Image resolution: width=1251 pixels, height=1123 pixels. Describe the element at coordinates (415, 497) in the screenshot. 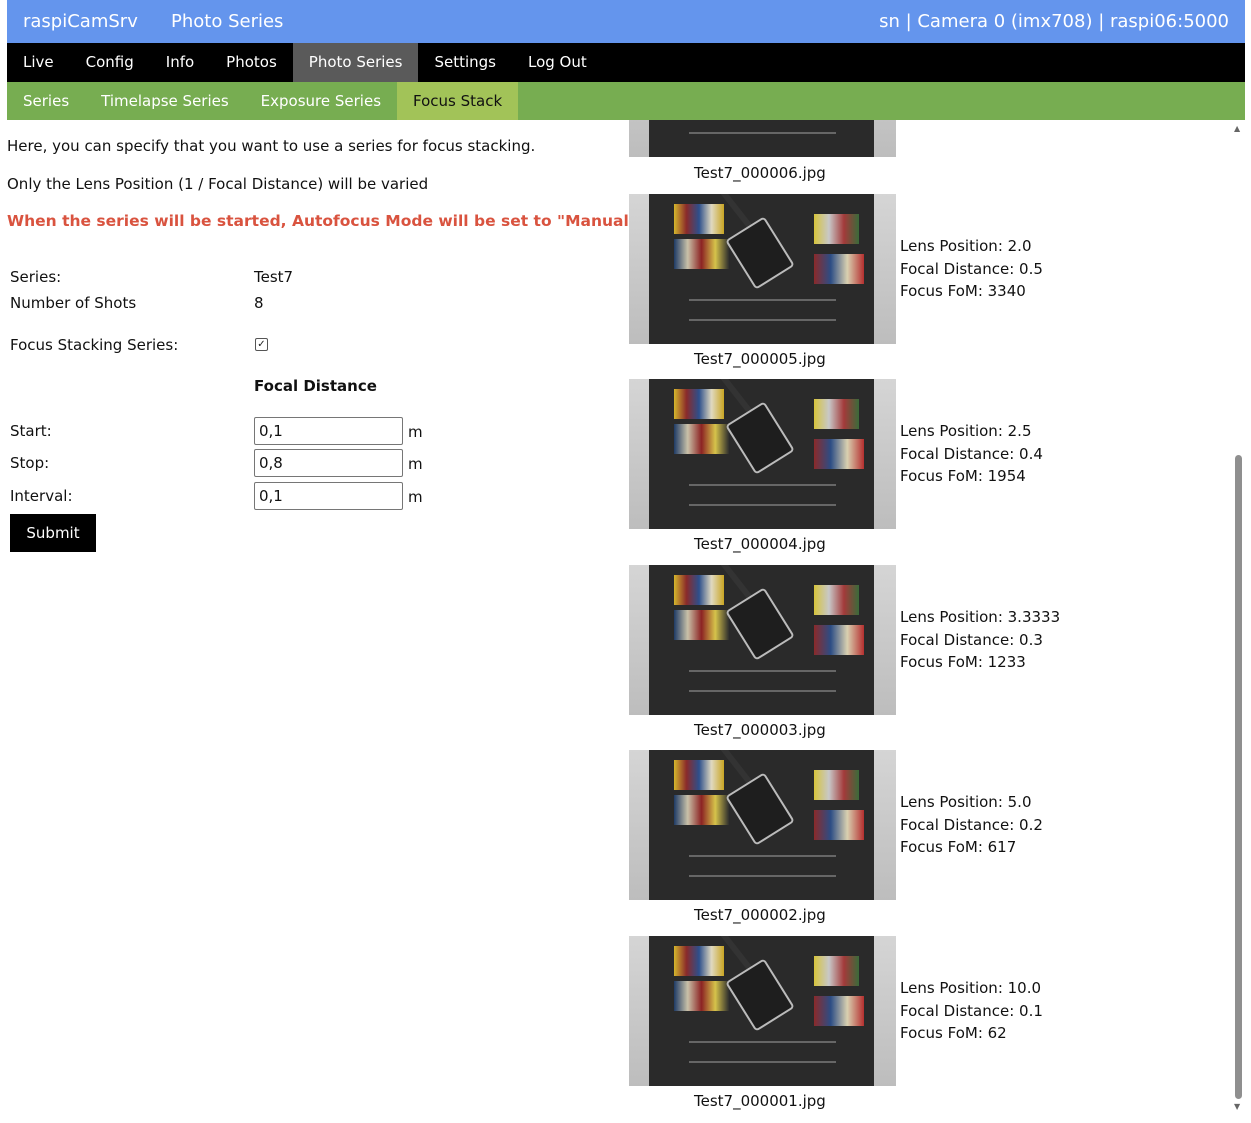

I see `interval-unit: m` at that location.